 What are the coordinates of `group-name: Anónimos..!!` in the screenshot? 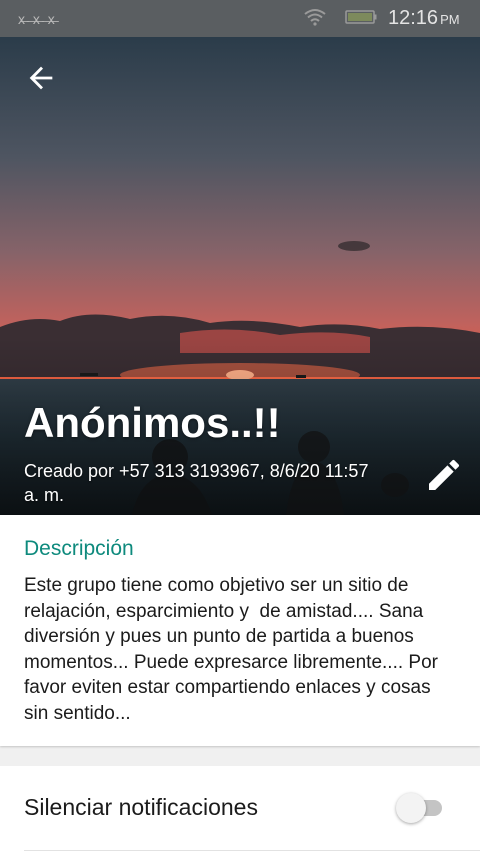 It's located at (152, 423).